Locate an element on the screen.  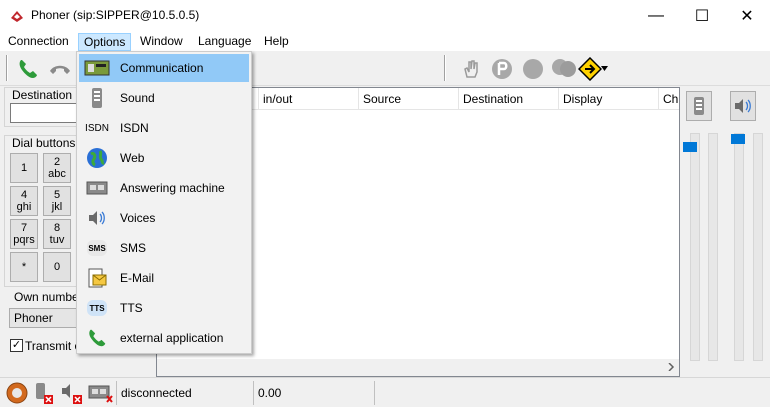
menu-item-label: Answering machine is located at coordinates (172, 188).